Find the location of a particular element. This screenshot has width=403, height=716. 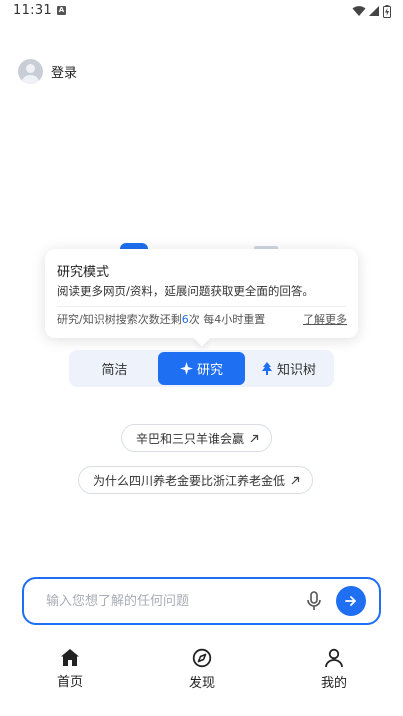

nav-mine-label: 我的 is located at coordinates (333, 683).